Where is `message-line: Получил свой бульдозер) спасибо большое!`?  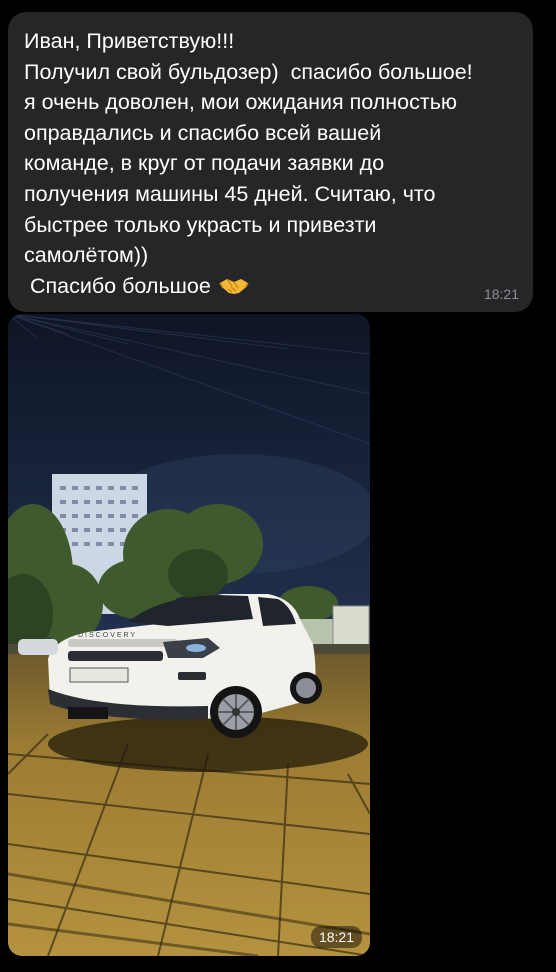 message-line: Получил свой бульдозер) спасибо большое! is located at coordinates (248, 71).